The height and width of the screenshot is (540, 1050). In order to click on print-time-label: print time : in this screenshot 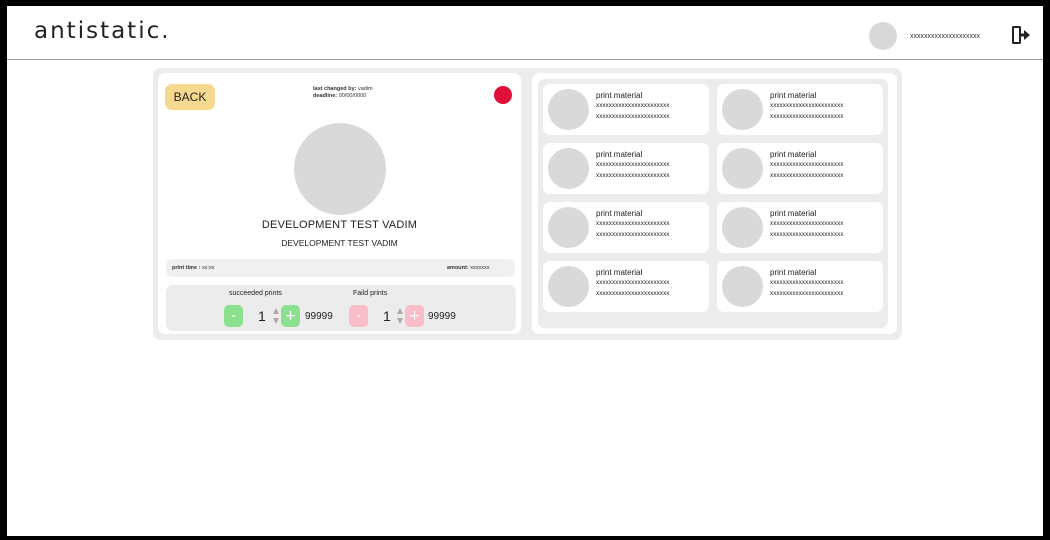, I will do `click(186, 268)`.